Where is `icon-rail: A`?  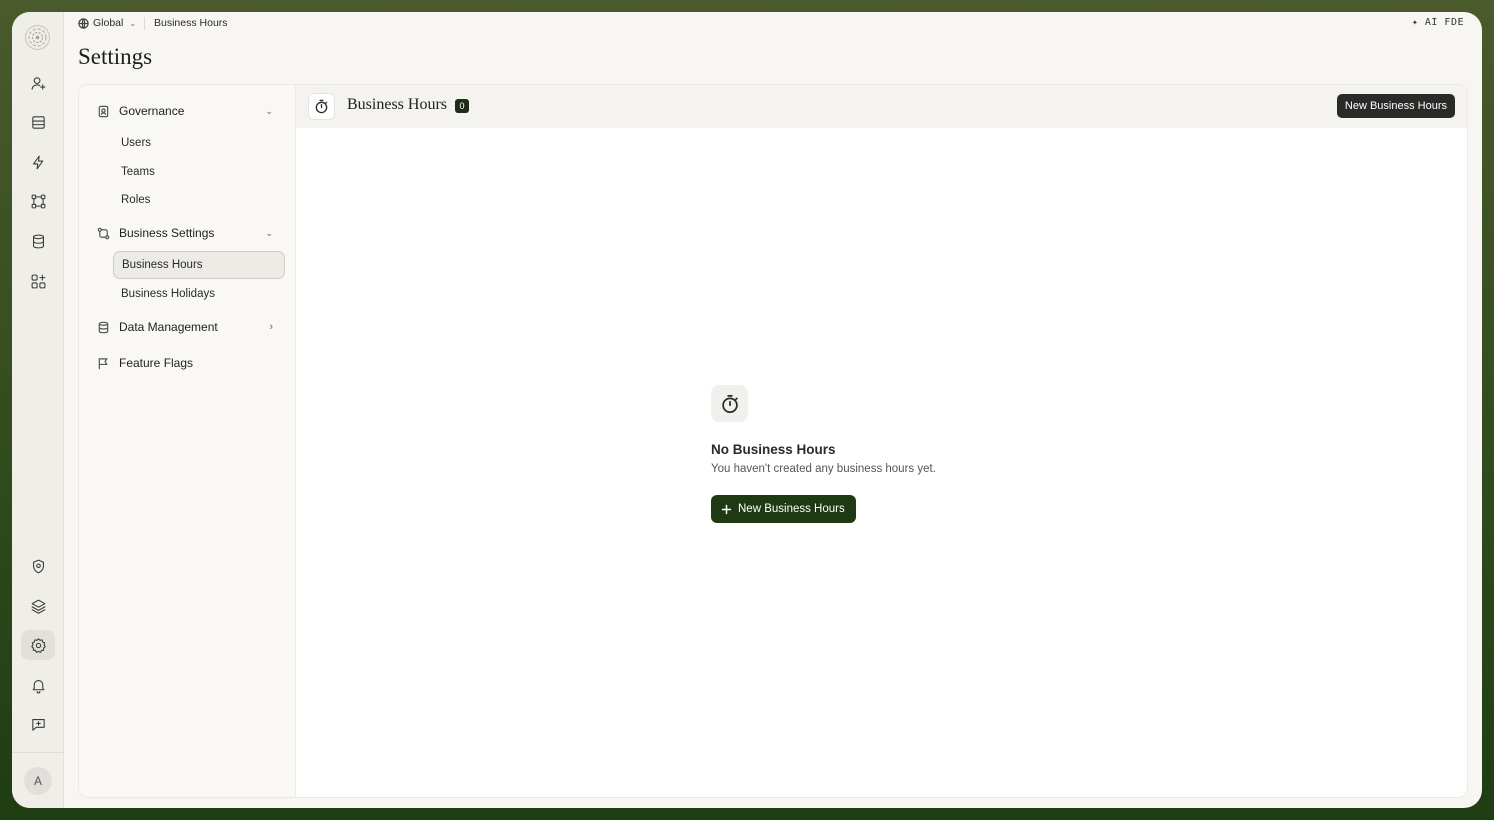 icon-rail: A is located at coordinates (38, 410).